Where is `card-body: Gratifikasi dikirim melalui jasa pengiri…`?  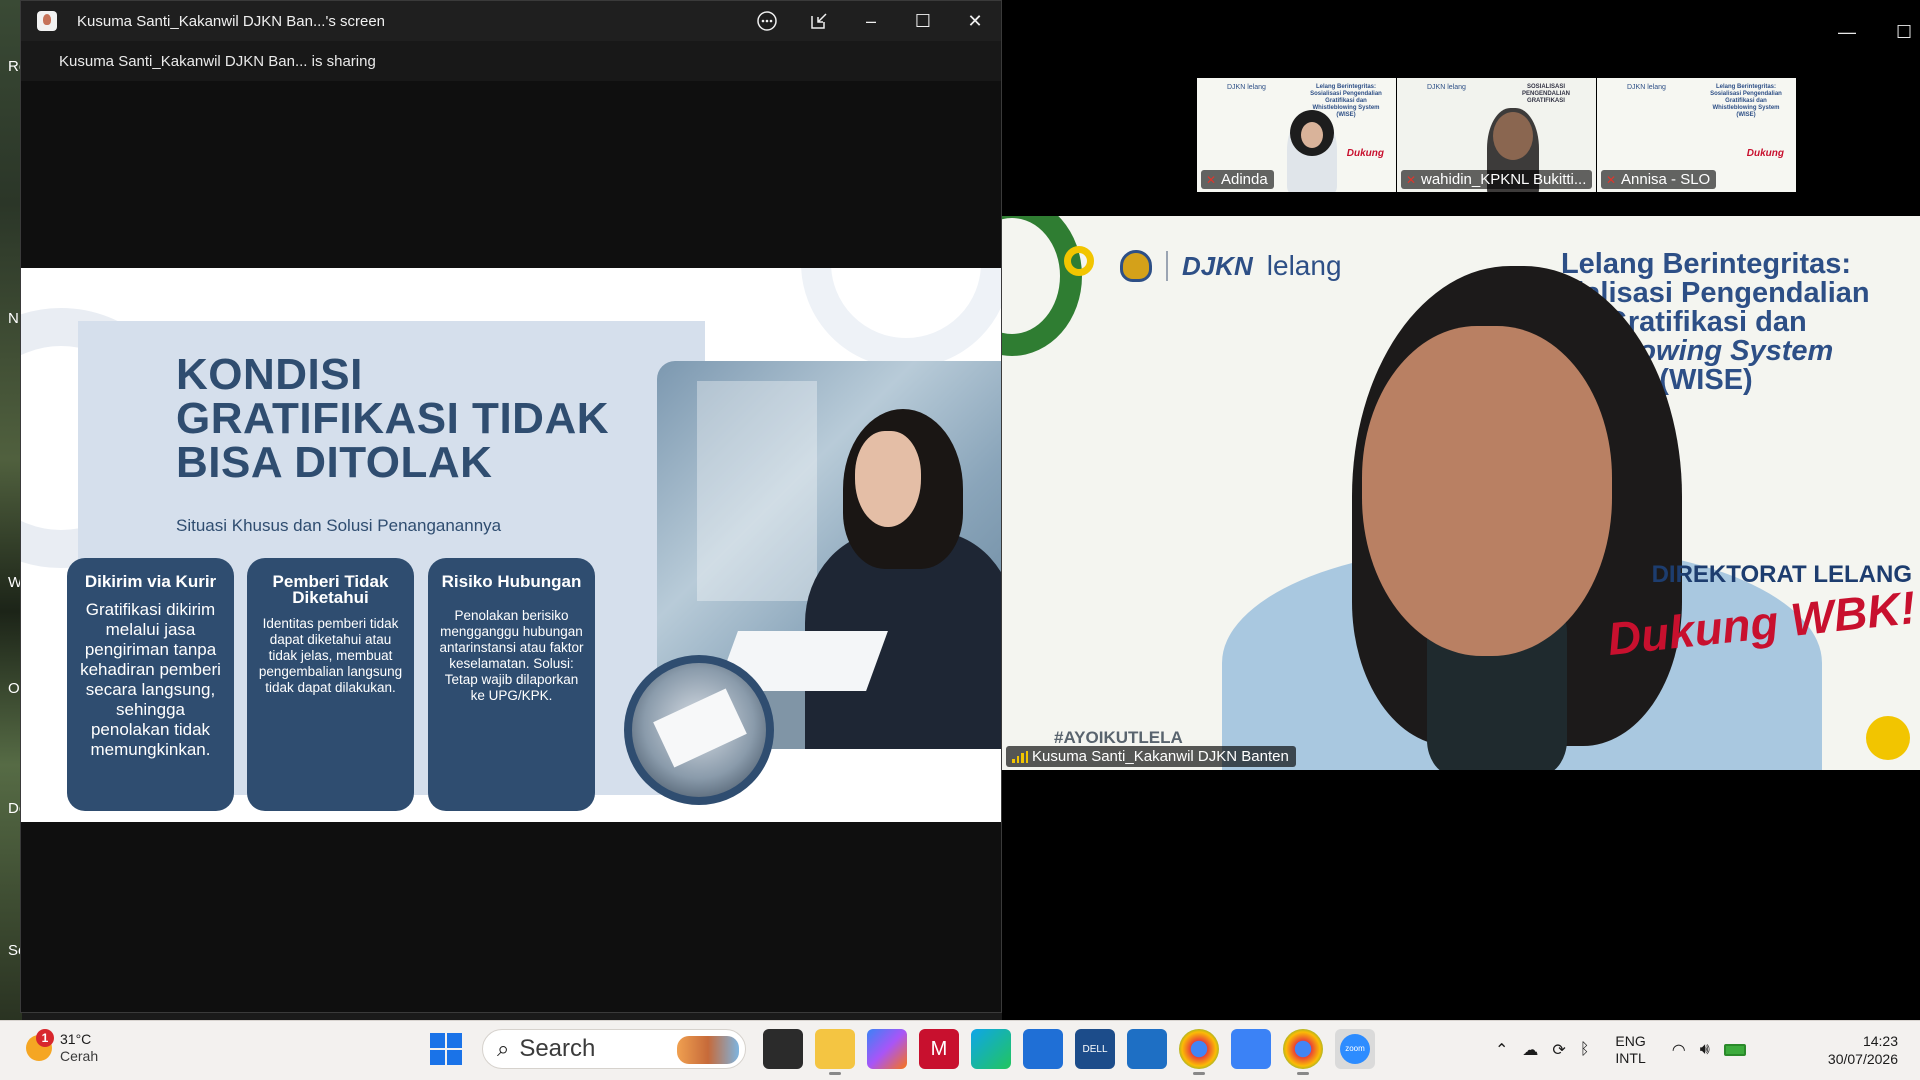 card-body: Gratifikasi dikirim melalui jasa pengiri… is located at coordinates (150, 679).